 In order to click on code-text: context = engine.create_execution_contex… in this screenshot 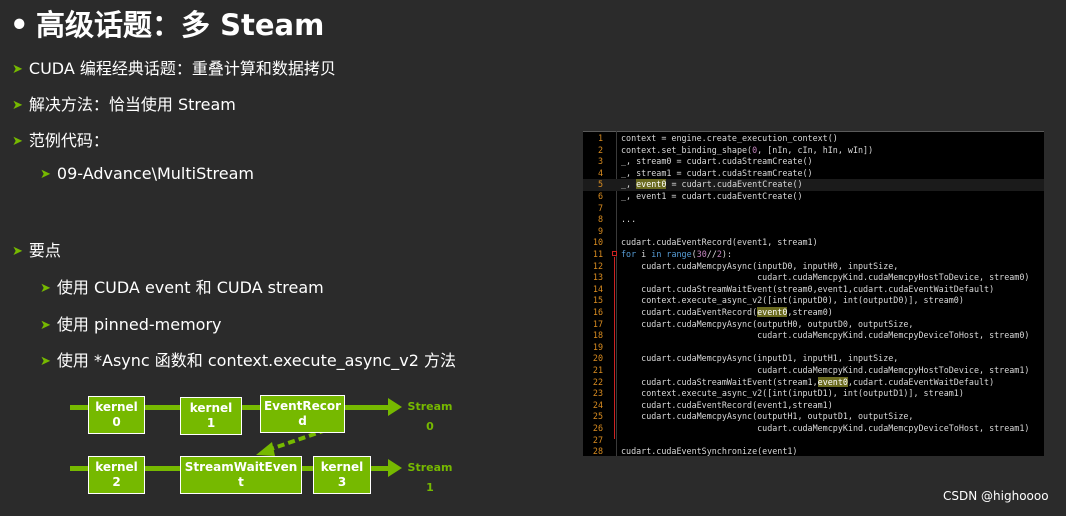, I will do `click(729, 138)`.